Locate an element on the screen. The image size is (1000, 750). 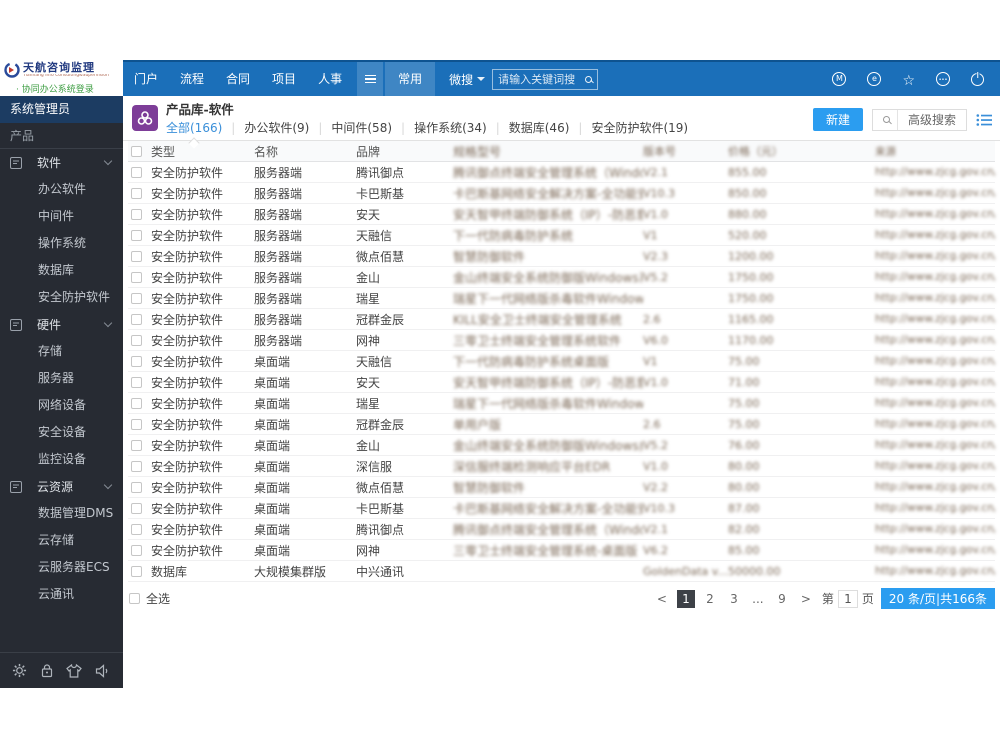
sidebar-item-1-0: 存储 is located at coordinates (61, 351).